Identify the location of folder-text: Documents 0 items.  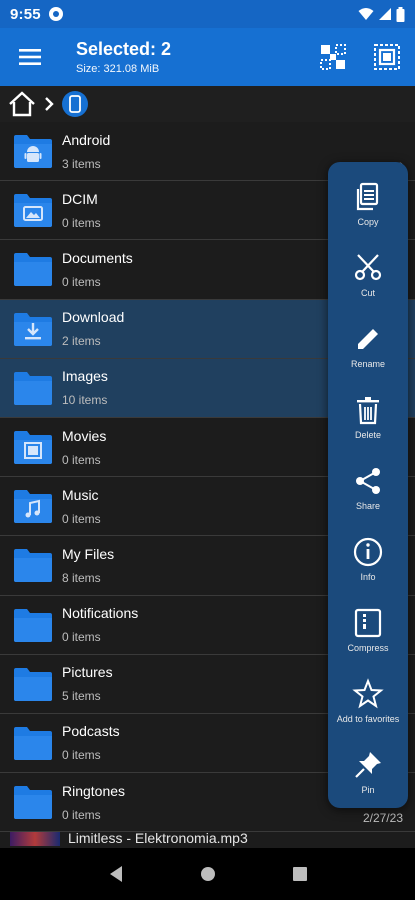
(97, 269).